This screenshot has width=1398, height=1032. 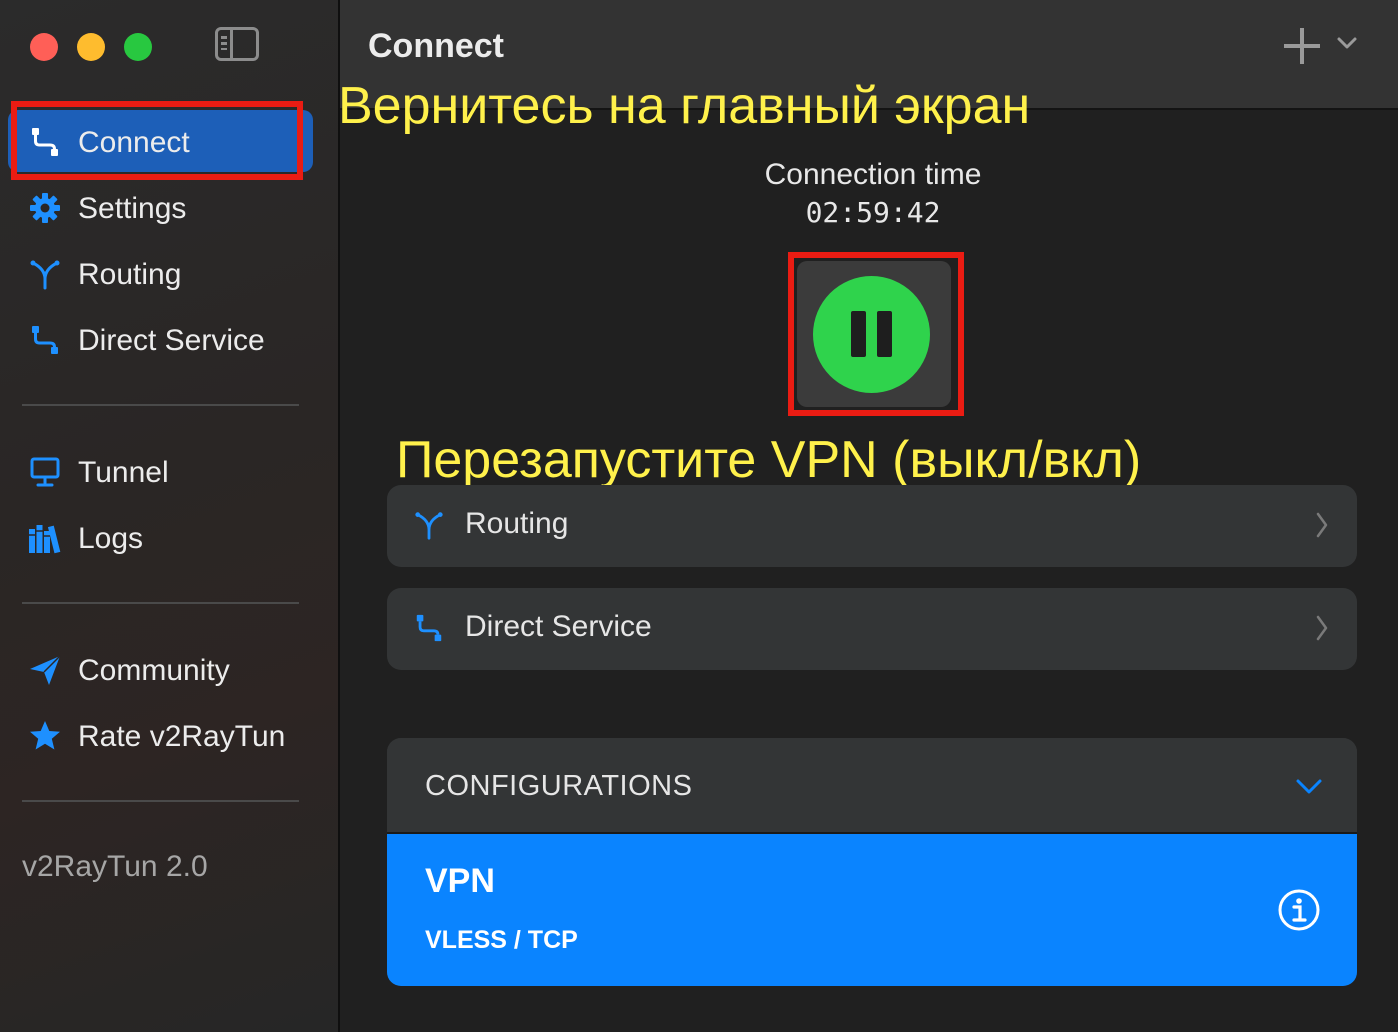 I want to click on minimize-window-button, so click(x=91, y=47).